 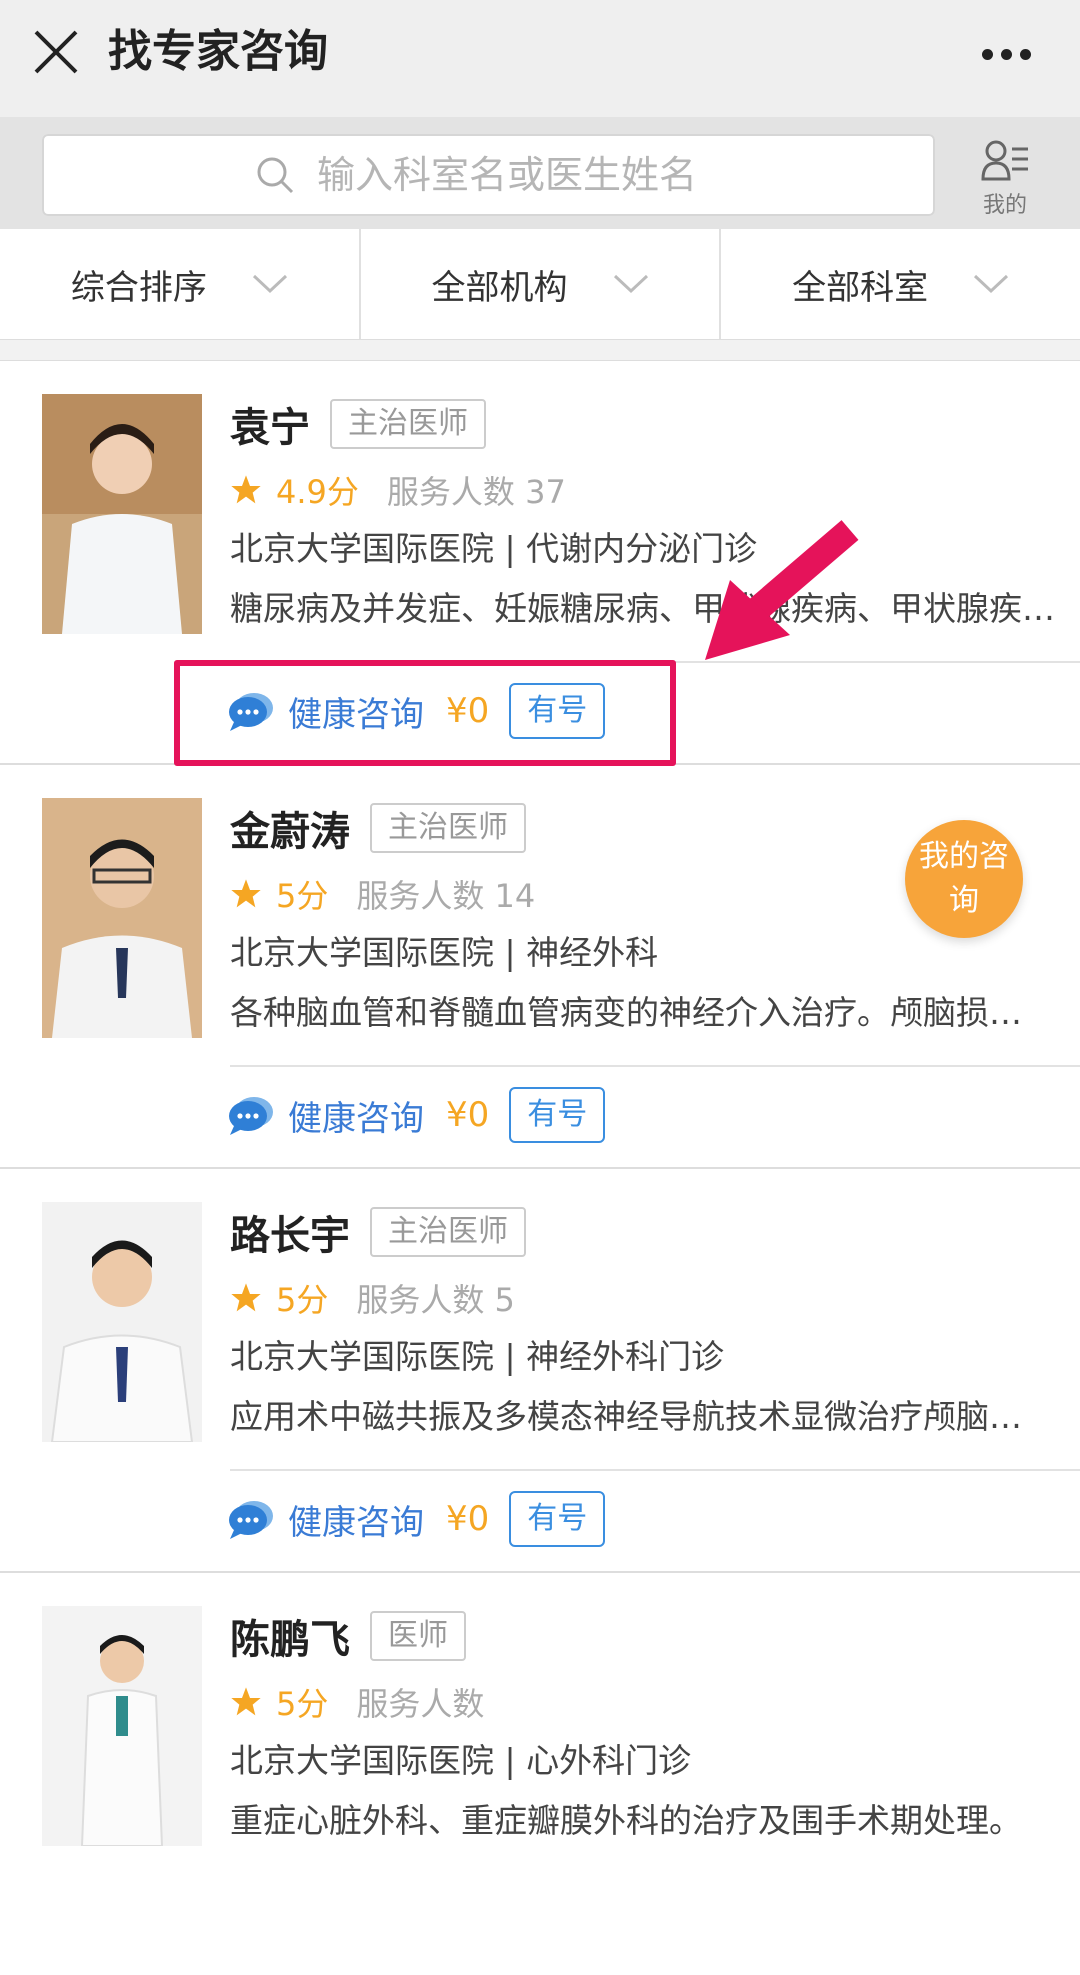 I want to click on hospital-dept: 北京大学国际医院 | 神经外科门诊, so click(x=477, y=1356).